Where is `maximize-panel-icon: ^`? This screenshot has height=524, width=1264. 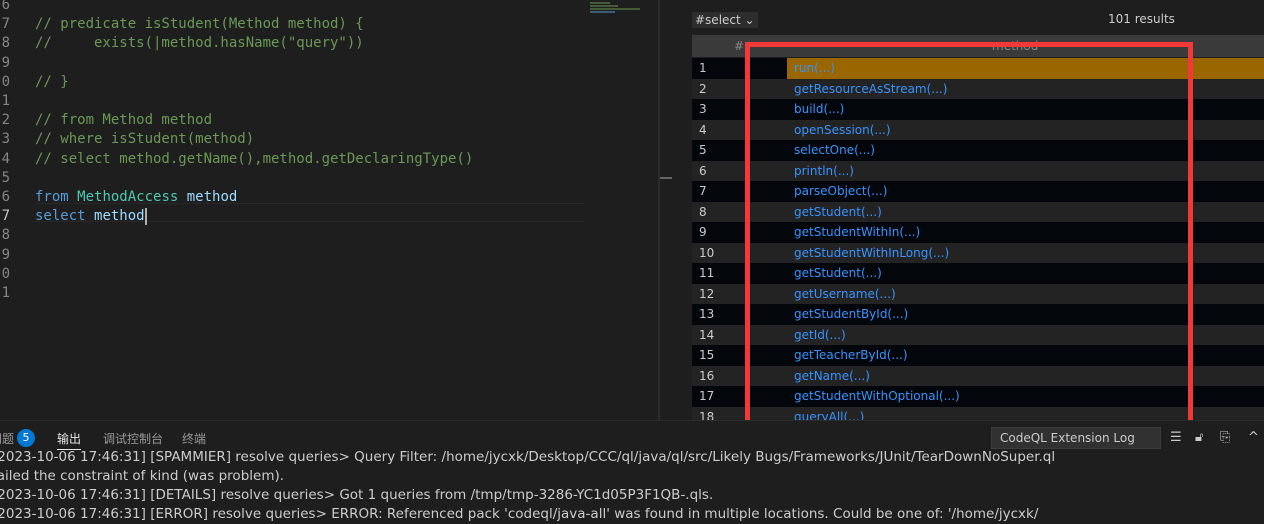 maximize-panel-icon: ^ is located at coordinates (1253, 437).